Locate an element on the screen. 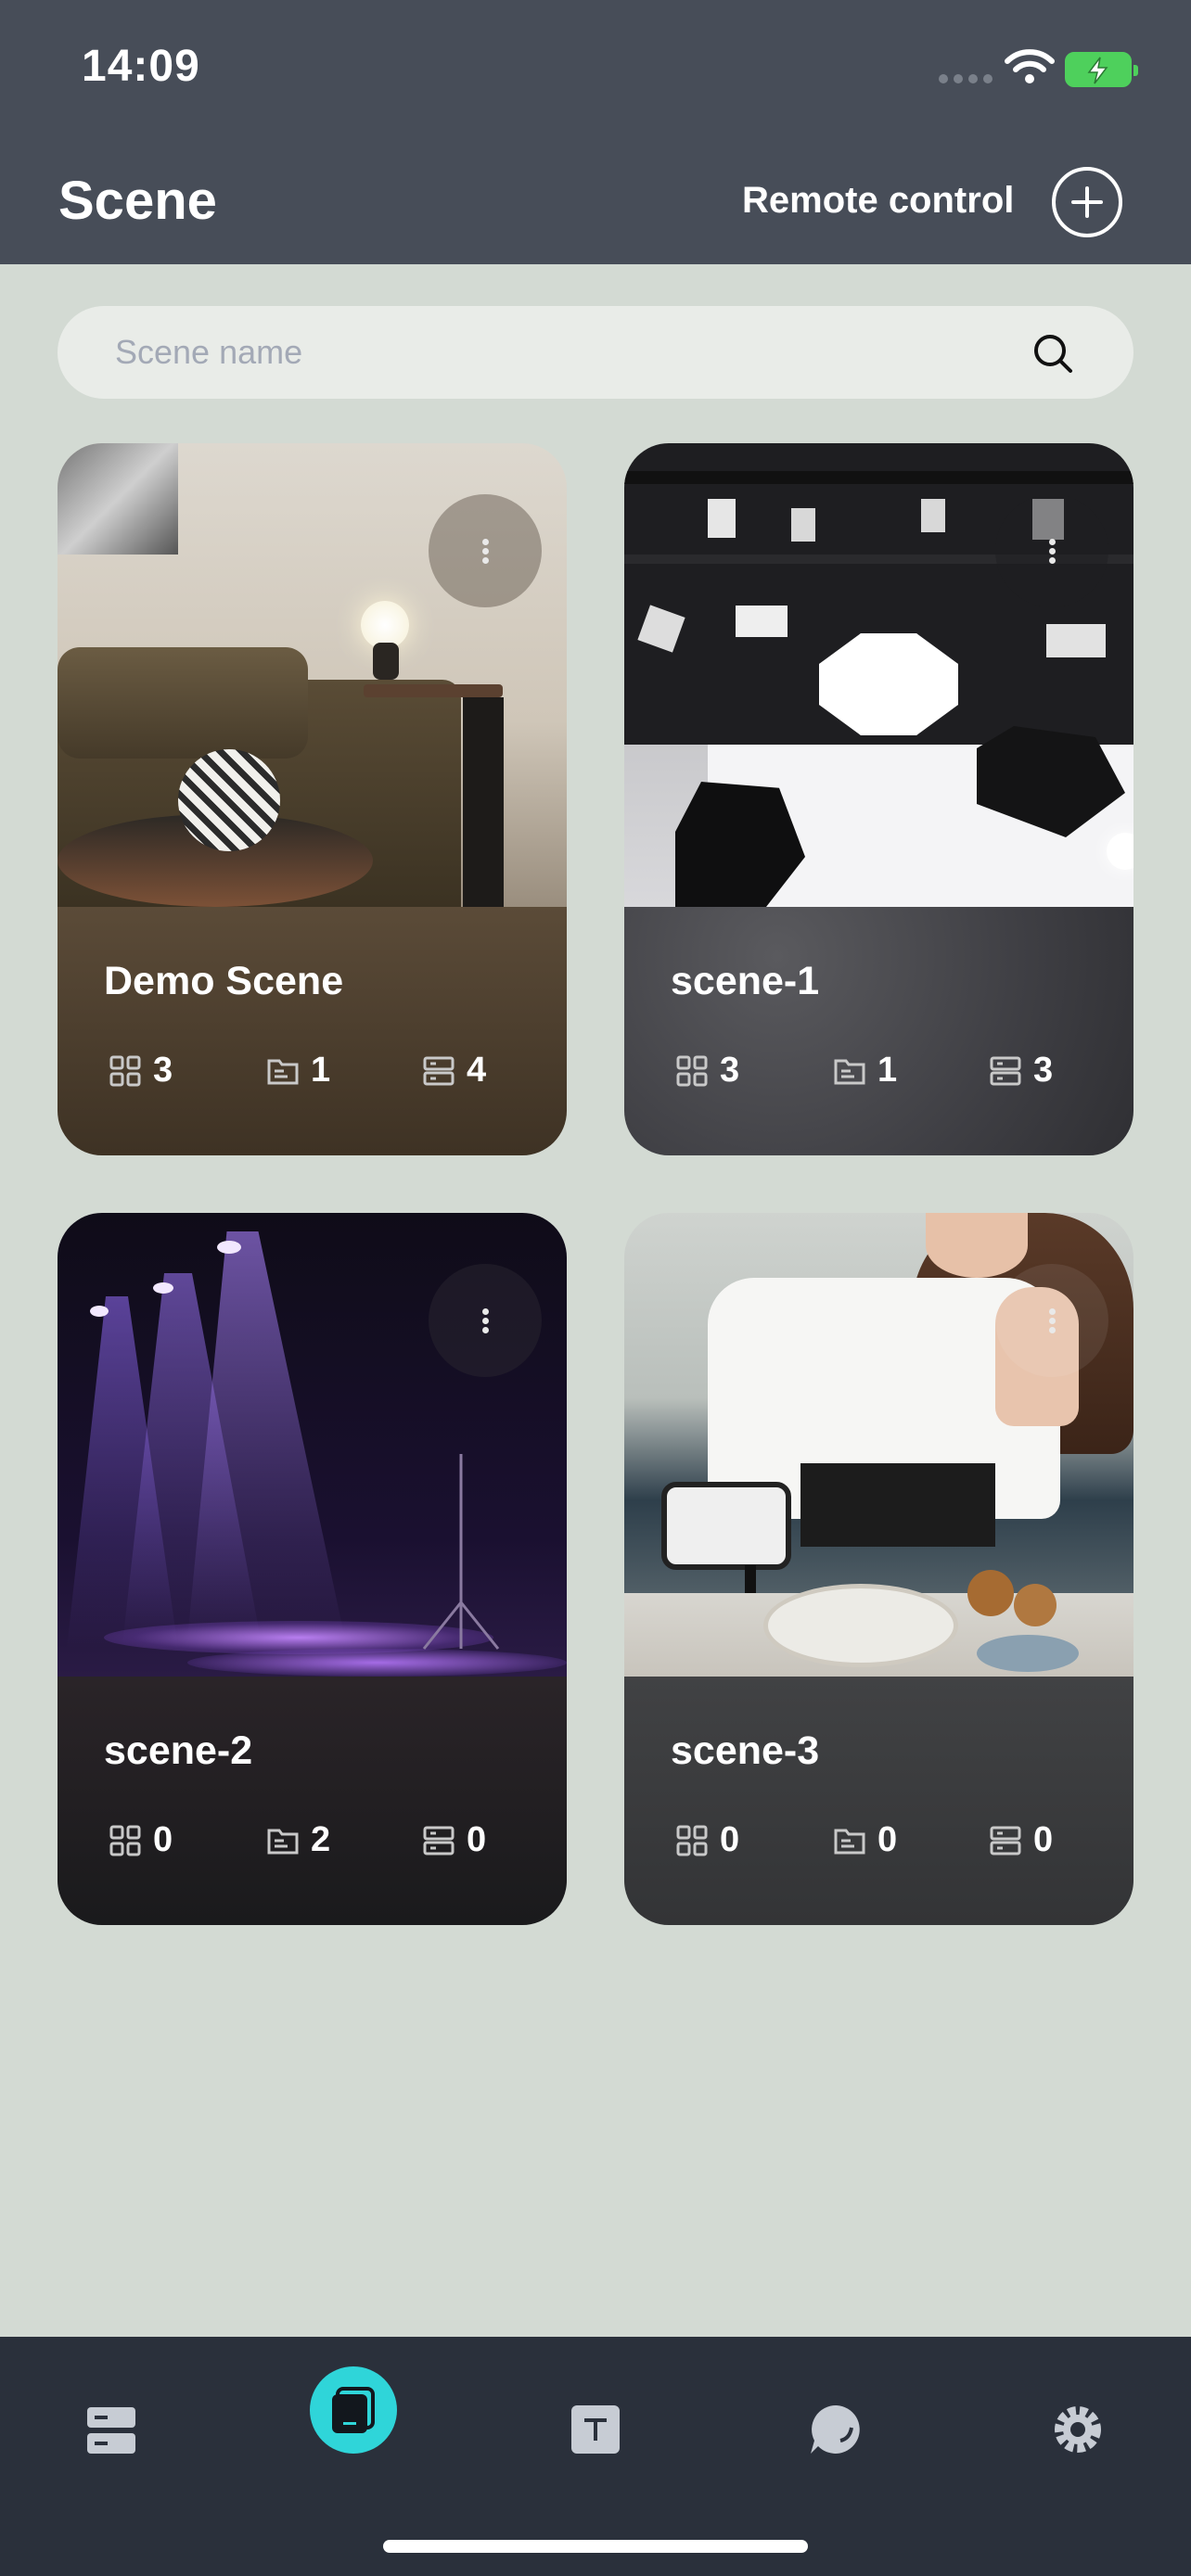 The image size is (1191, 2576). search-input is located at coordinates (532, 353).